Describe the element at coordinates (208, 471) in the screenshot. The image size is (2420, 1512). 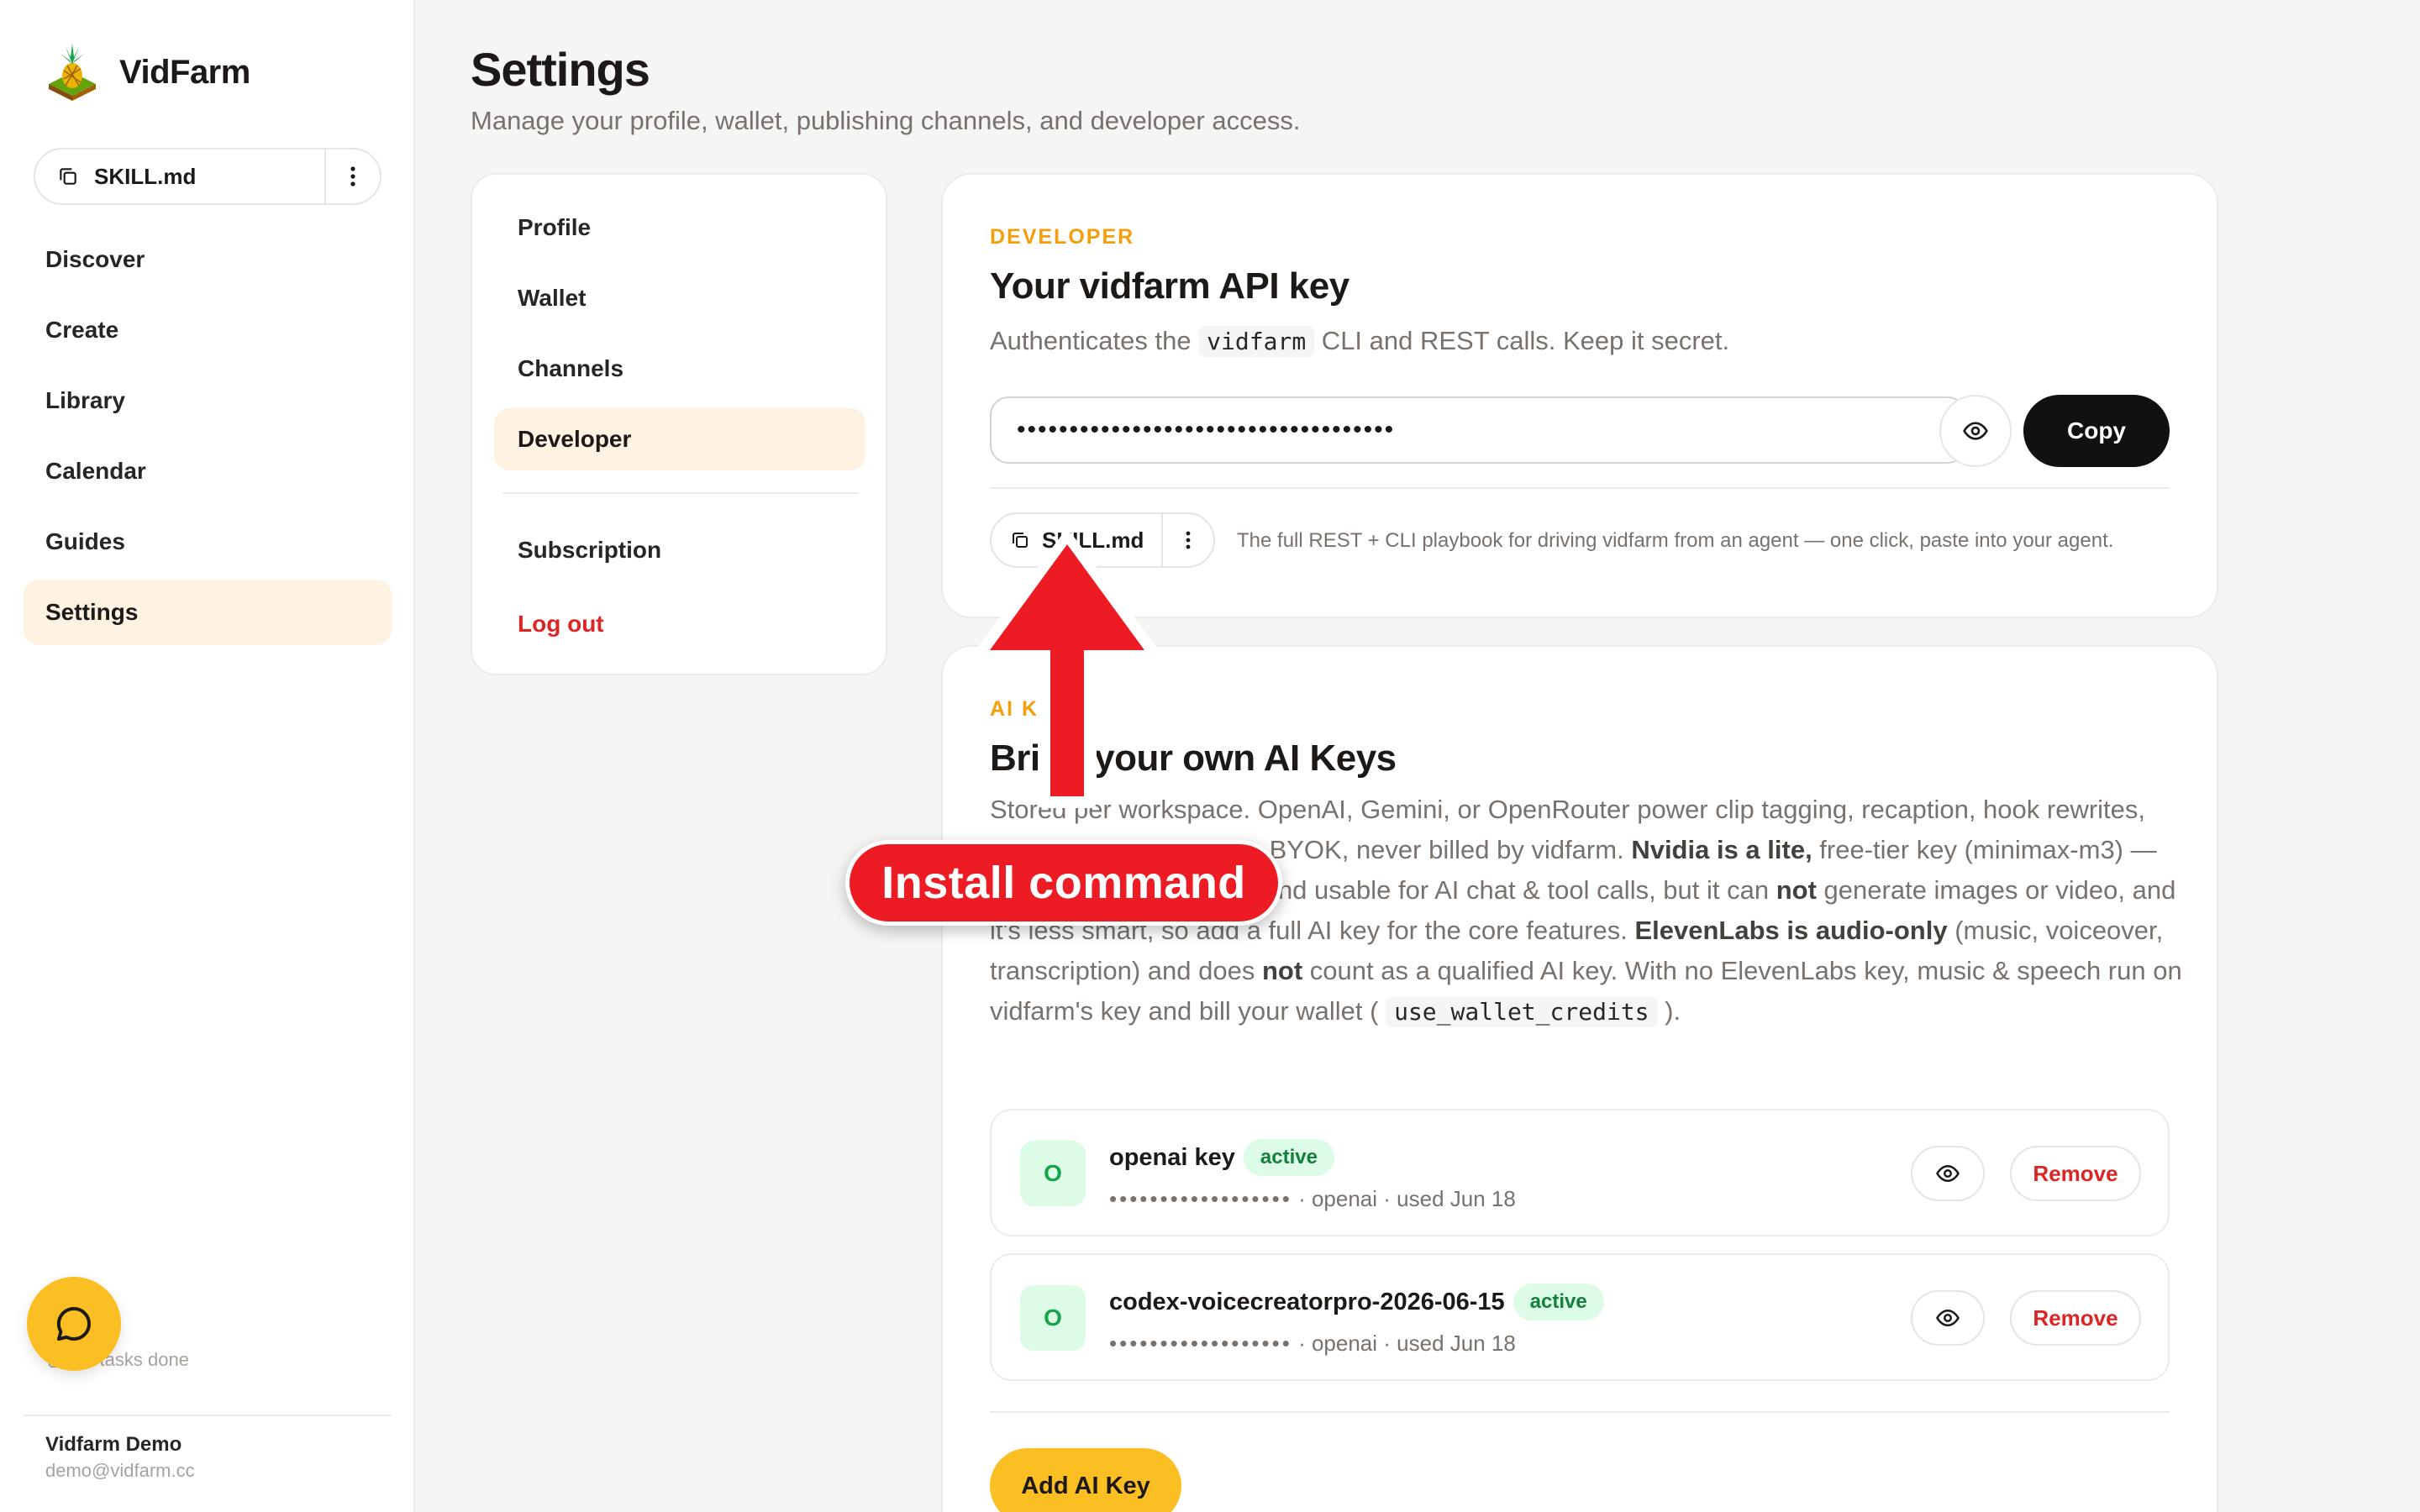
I see `sidebar-item-calendar: Calendar` at that location.